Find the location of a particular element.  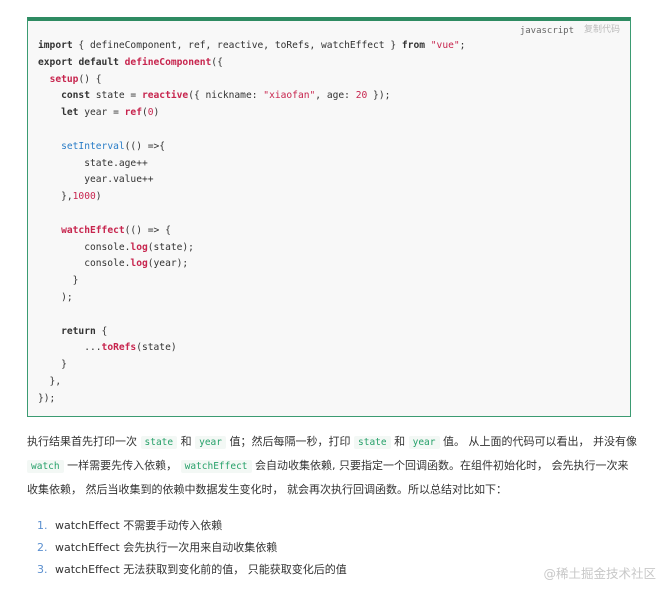

inline-code: watchEffect is located at coordinates (216, 466).